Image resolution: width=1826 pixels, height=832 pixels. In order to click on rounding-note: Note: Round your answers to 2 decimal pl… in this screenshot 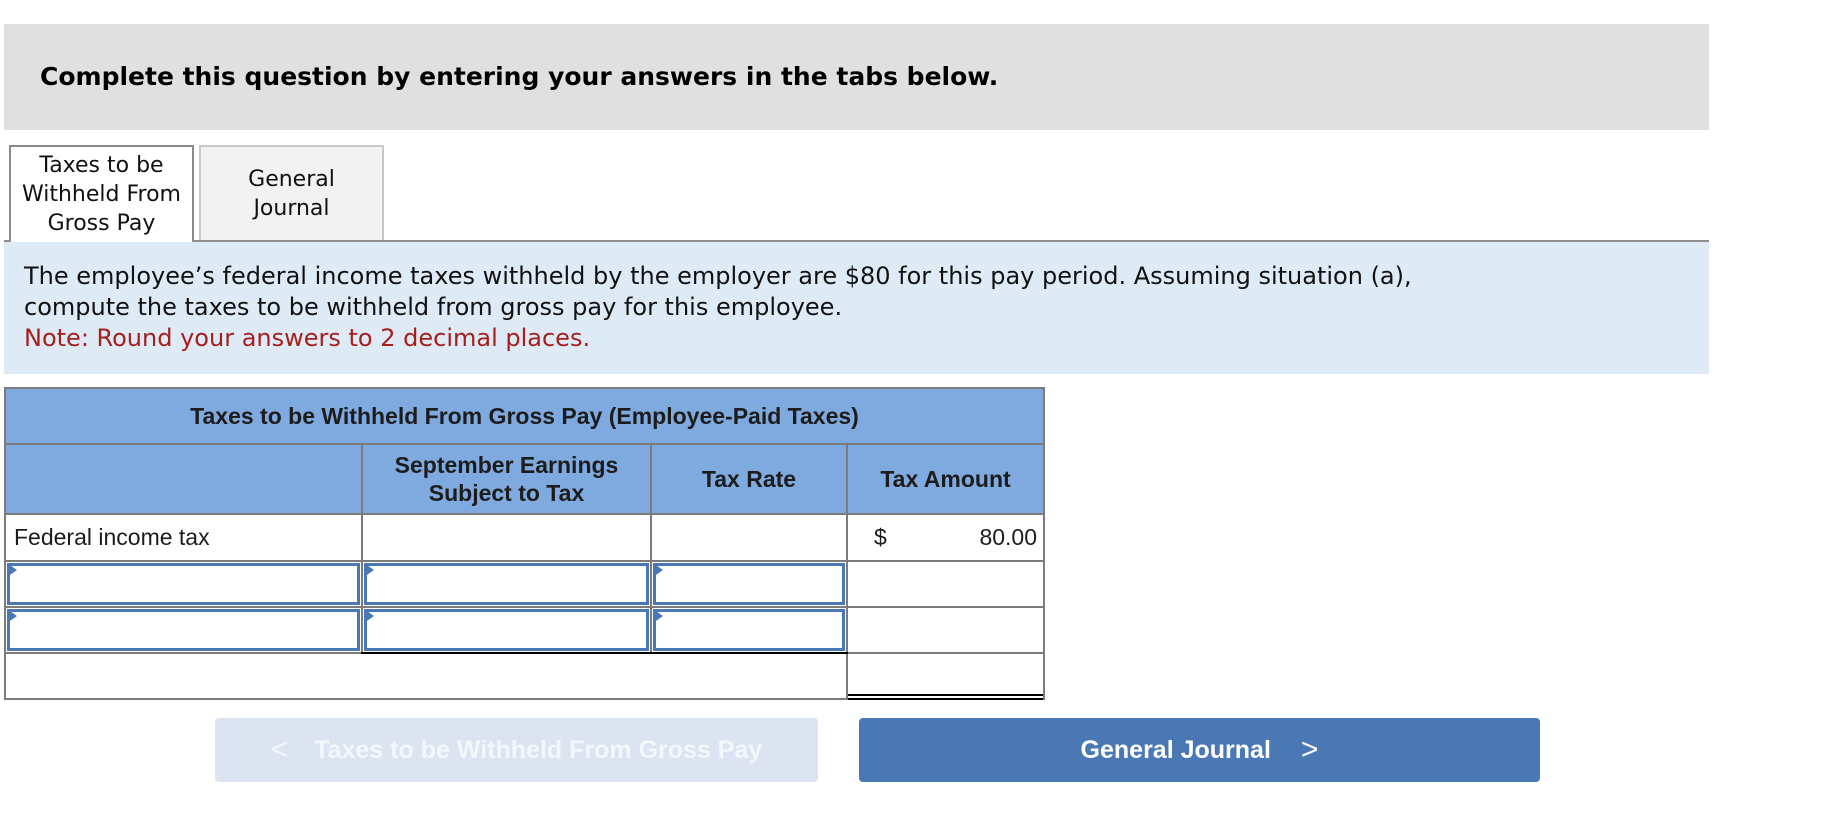, I will do `click(307, 338)`.